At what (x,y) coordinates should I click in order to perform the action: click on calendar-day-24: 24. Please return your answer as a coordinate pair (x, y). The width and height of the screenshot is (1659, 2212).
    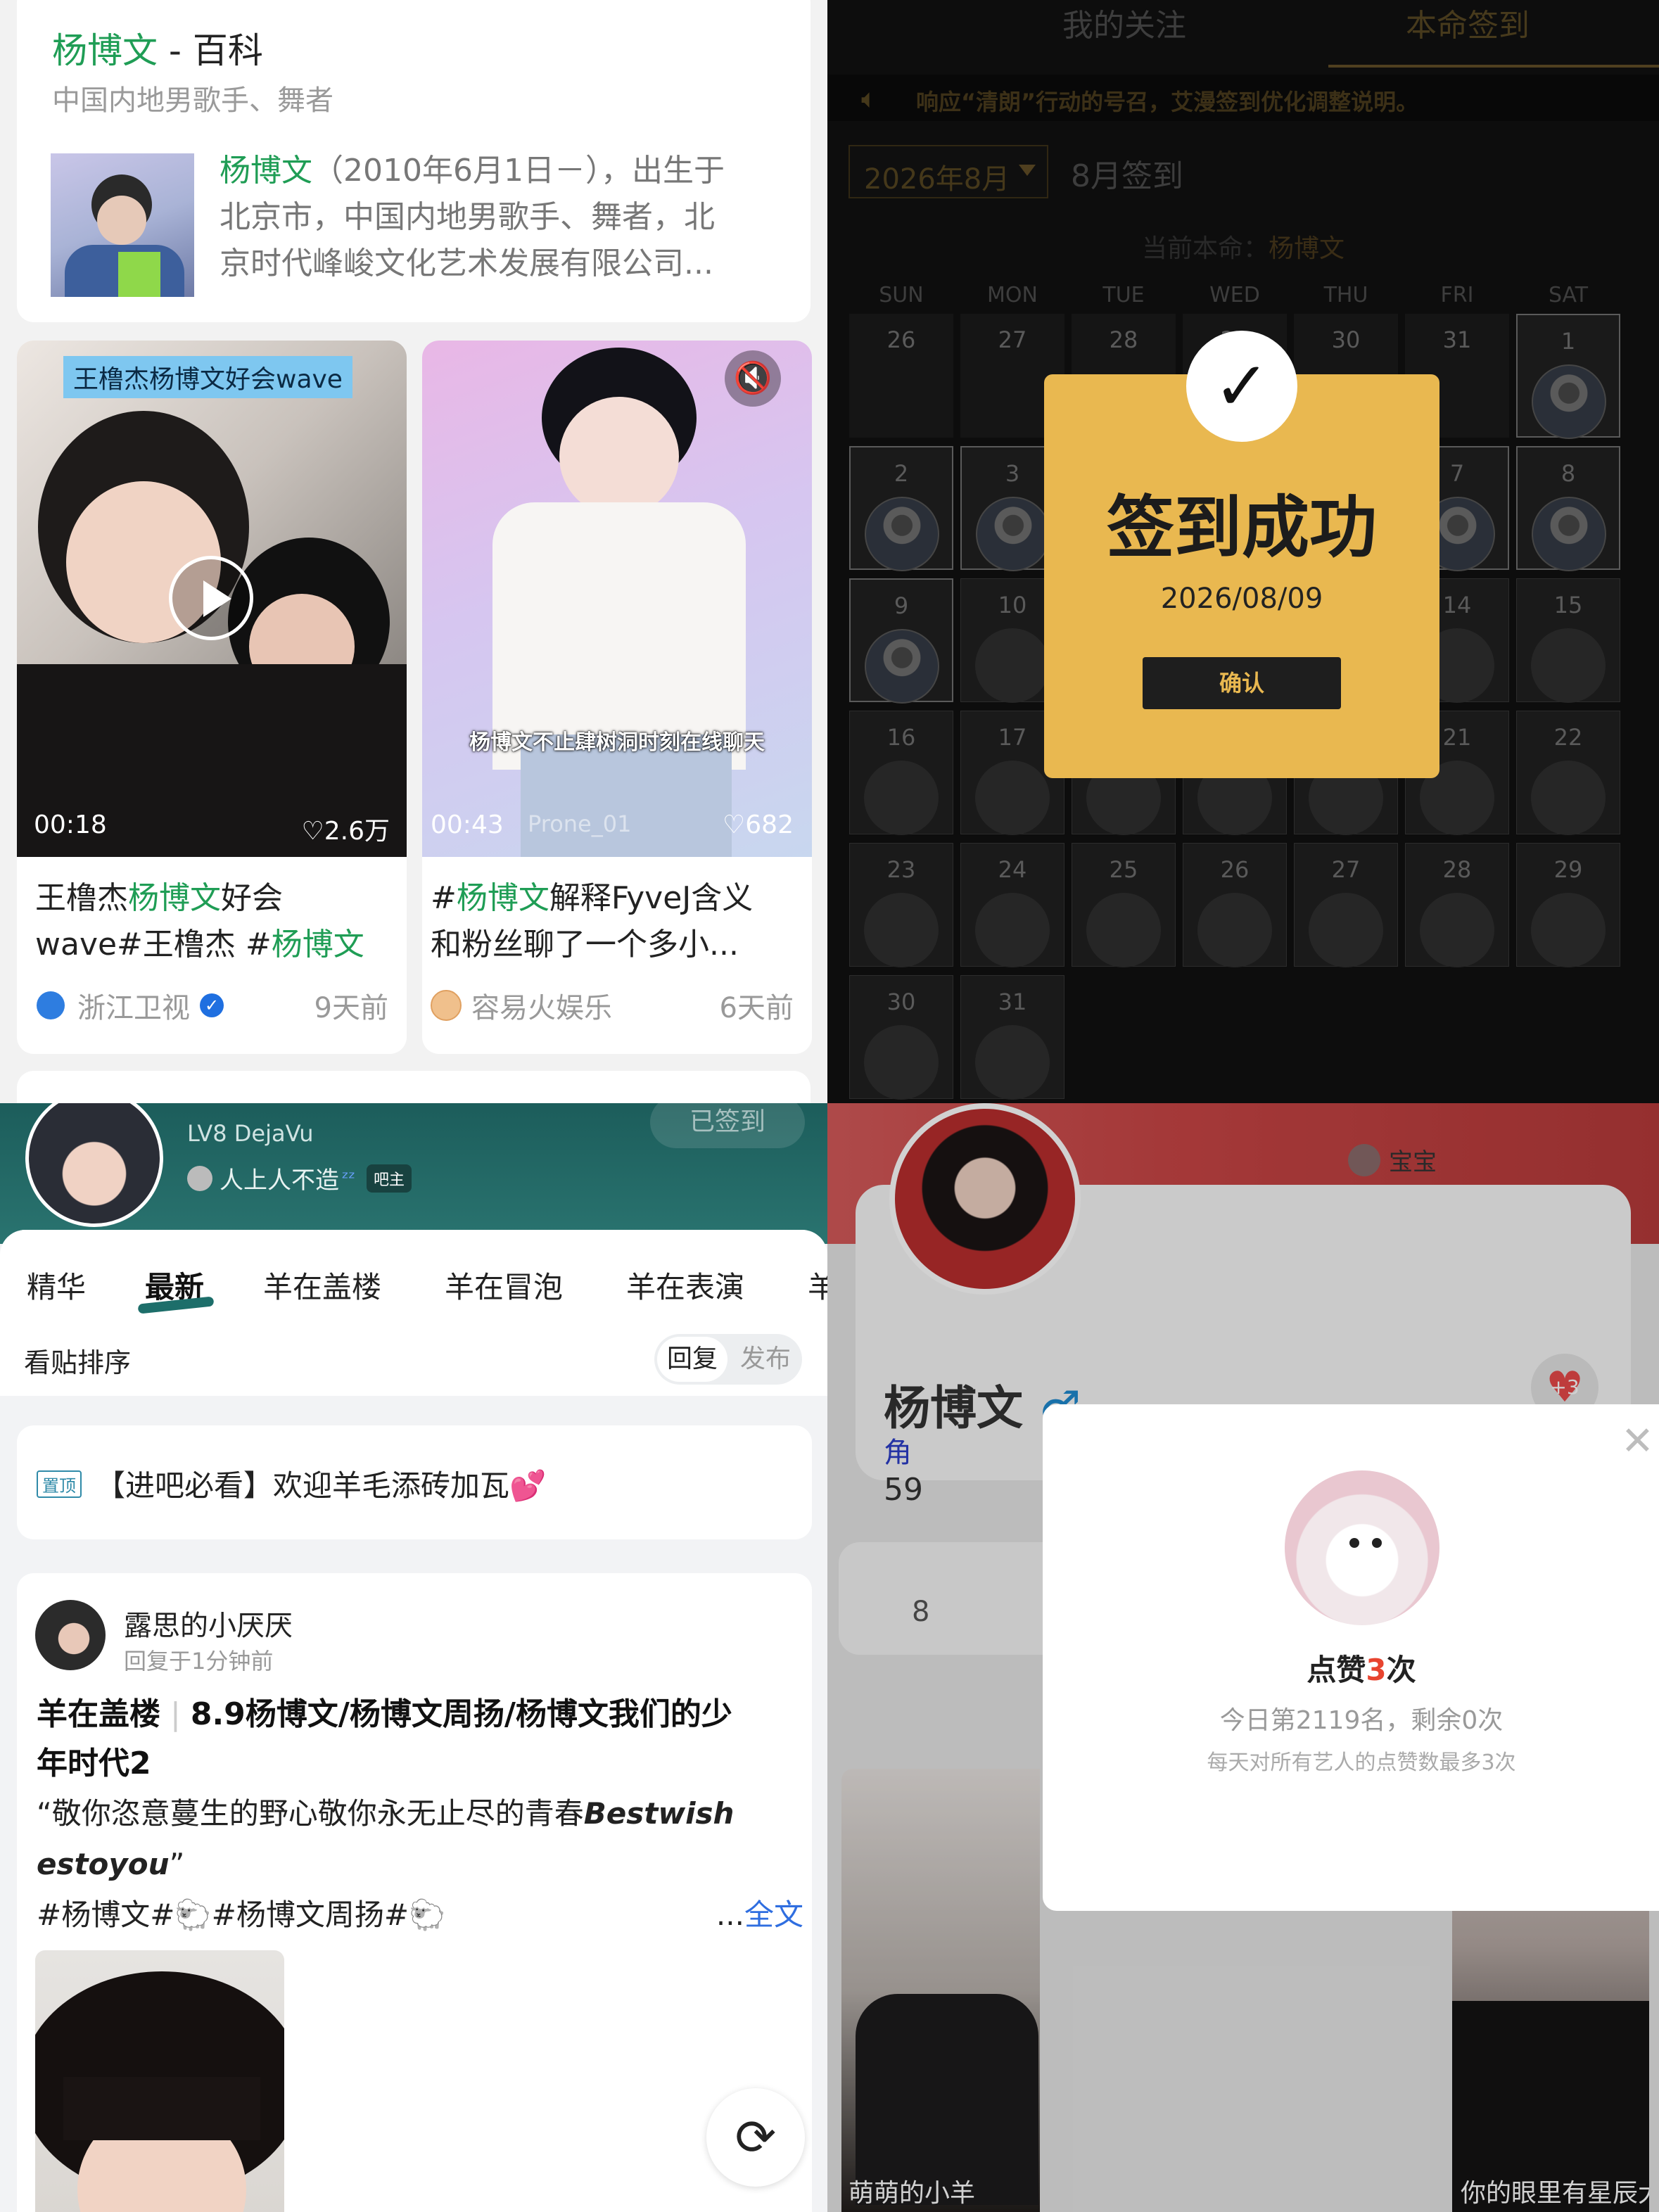
    Looking at the image, I should click on (1012, 905).